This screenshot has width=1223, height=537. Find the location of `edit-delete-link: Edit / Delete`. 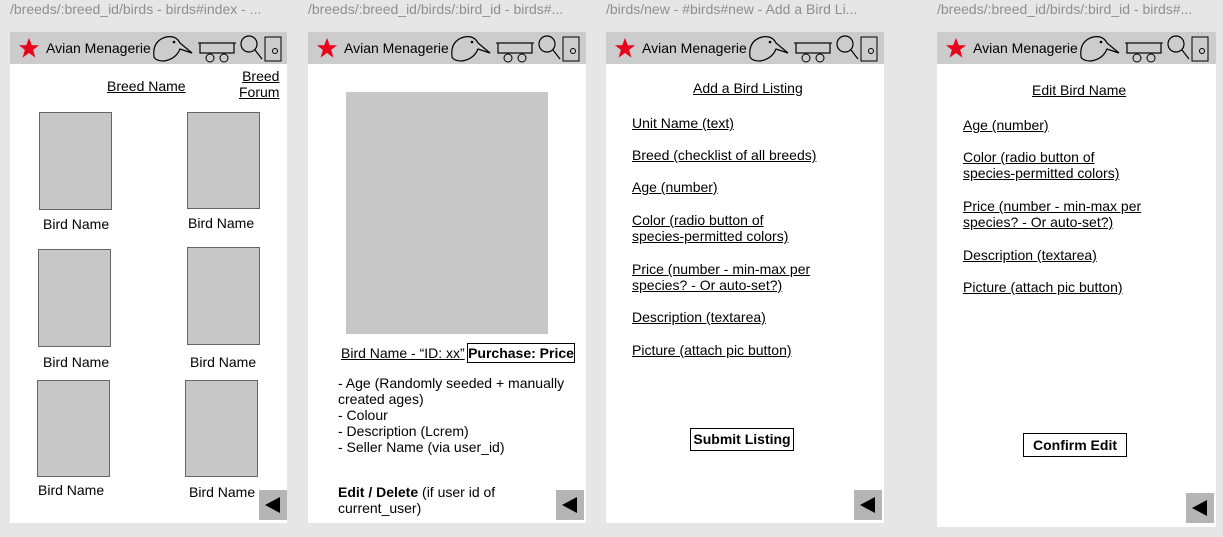

edit-delete-link: Edit / Delete is located at coordinates (378, 492).